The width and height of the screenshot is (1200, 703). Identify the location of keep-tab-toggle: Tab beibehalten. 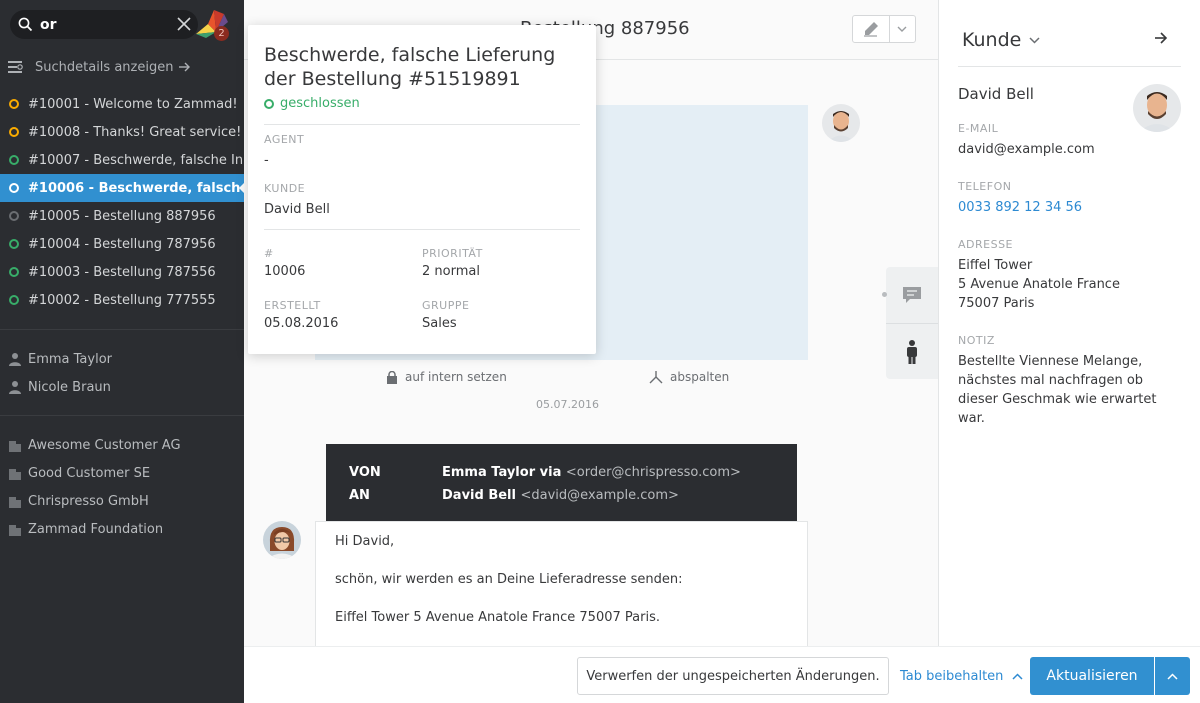
(961, 676).